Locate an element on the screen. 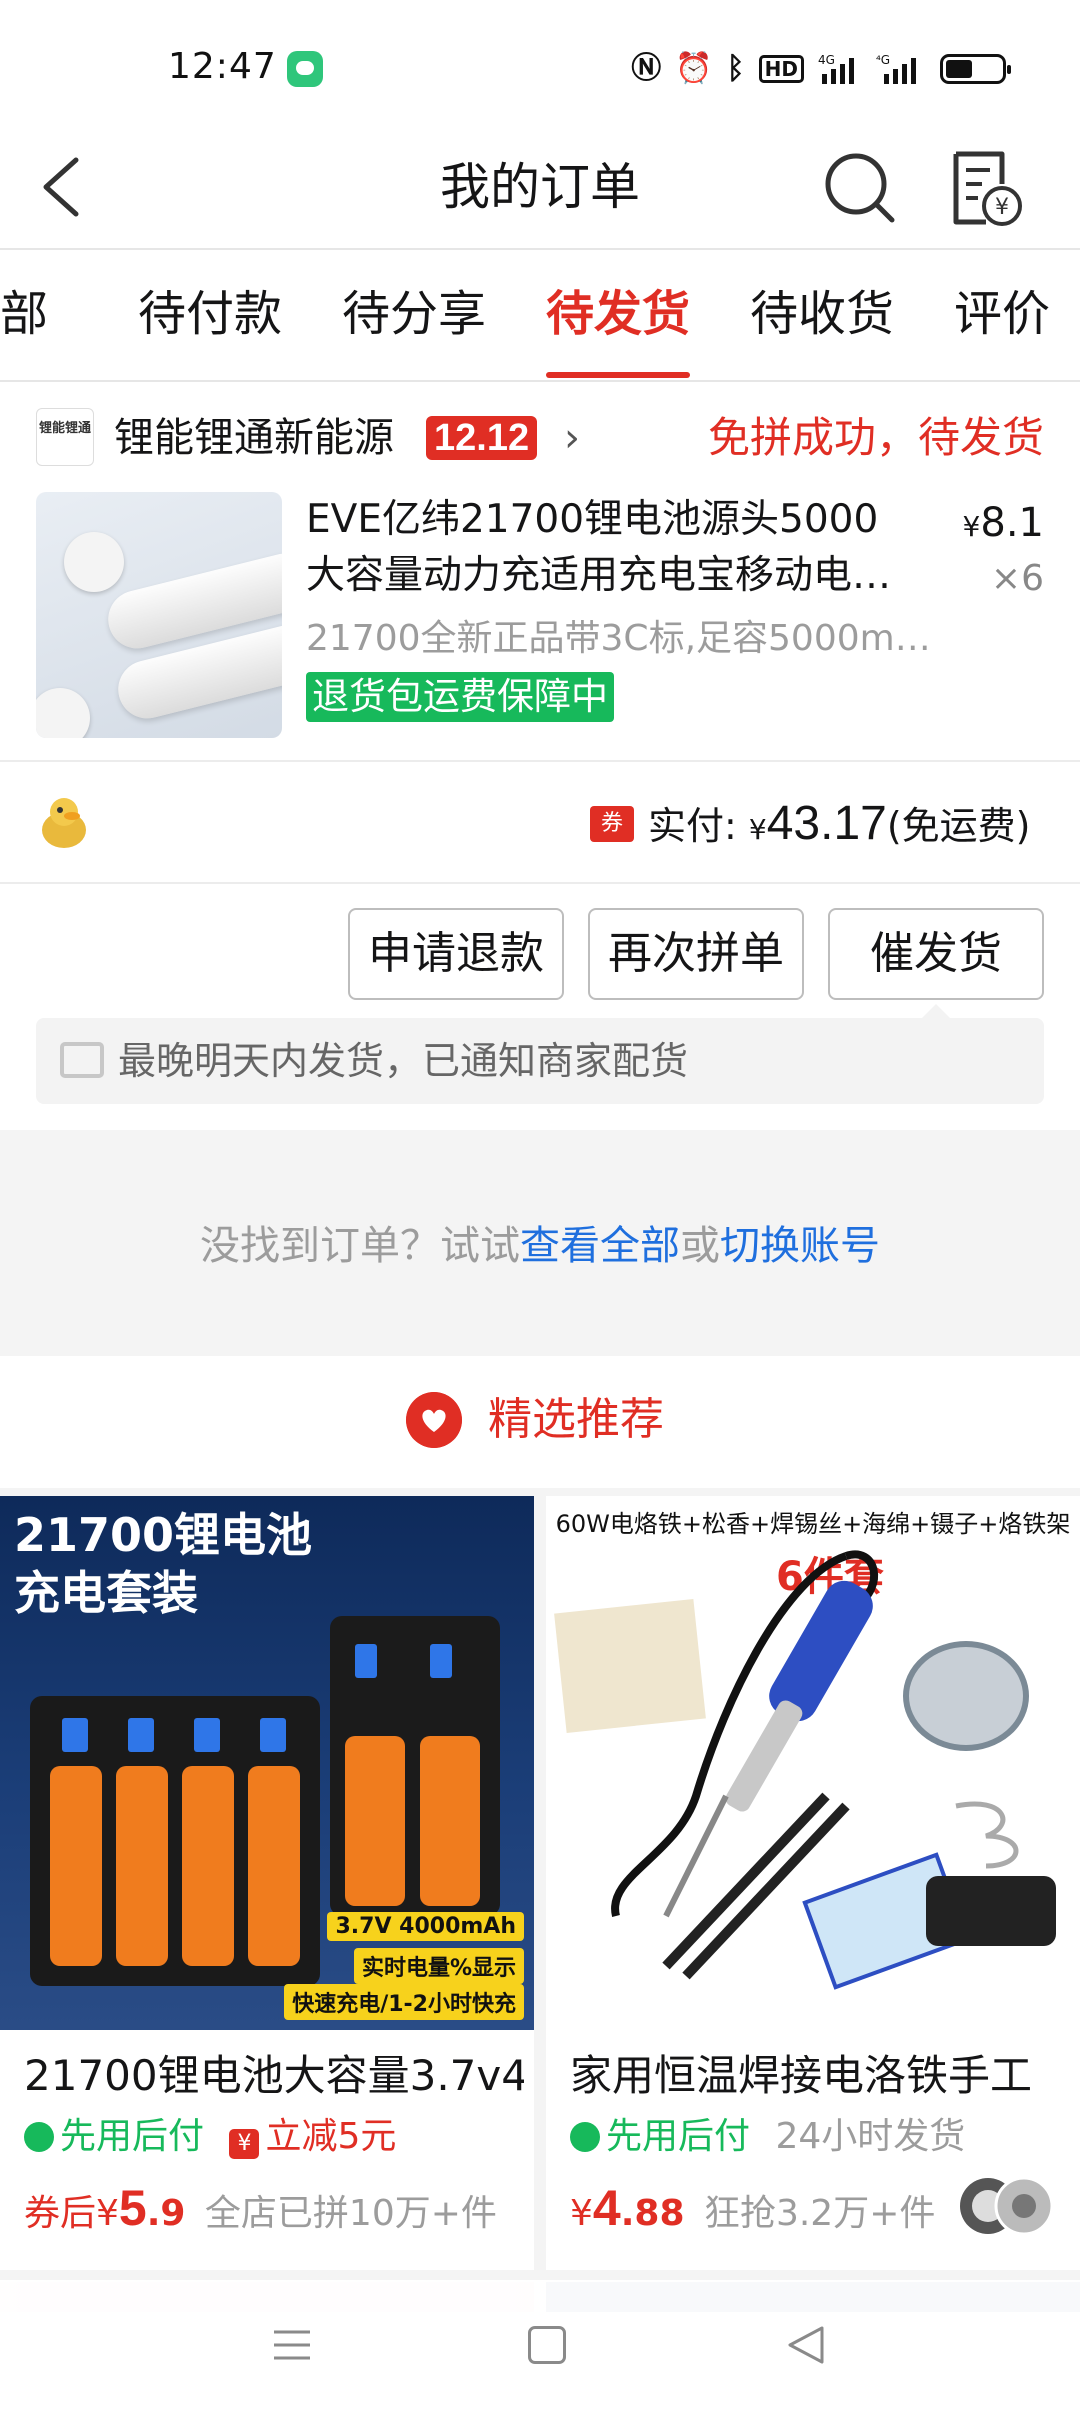 This screenshot has width=1080, height=2412. tab-all: 全部 is located at coordinates (24, 314).